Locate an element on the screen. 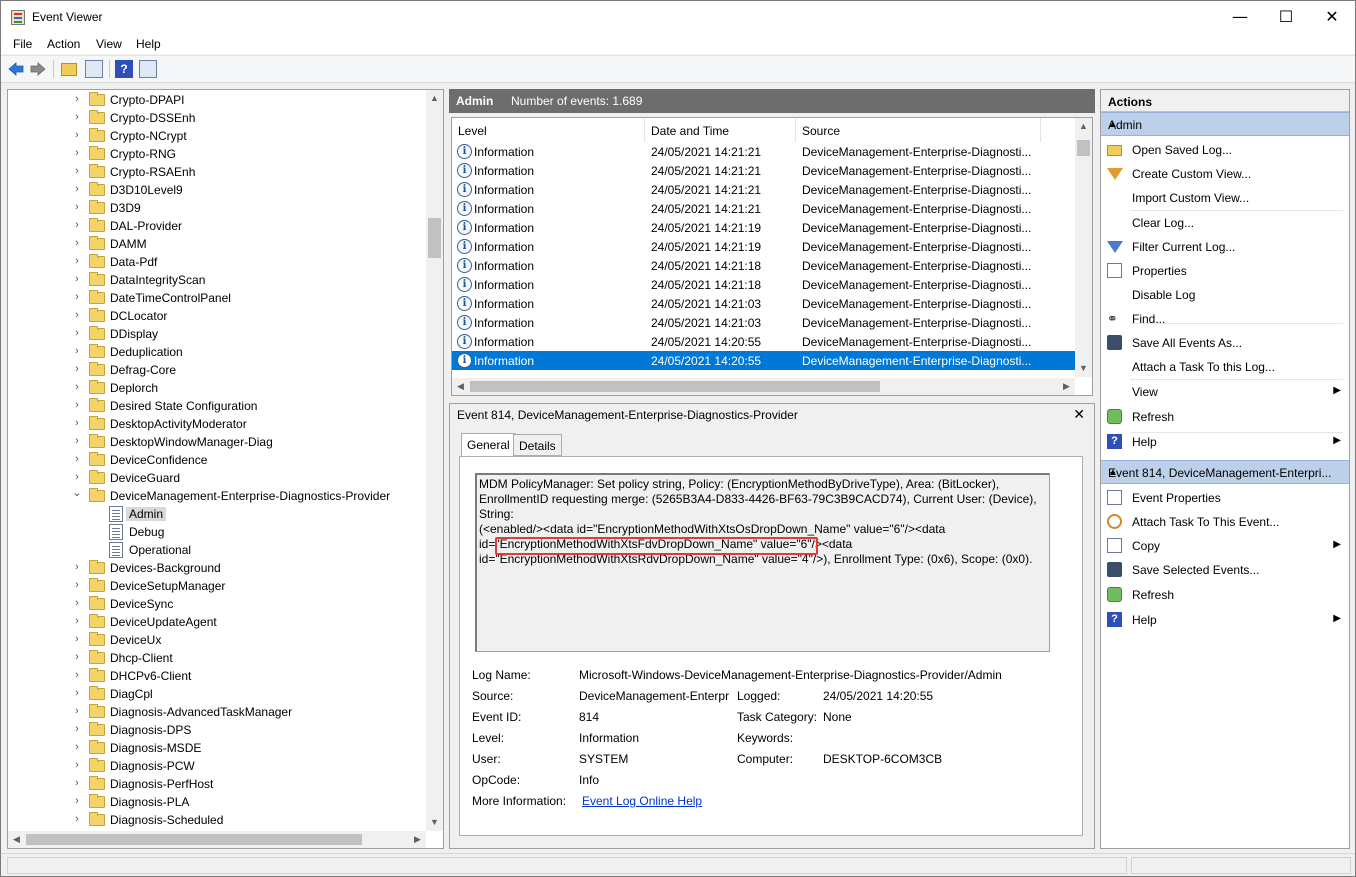 Image resolution: width=1356 pixels, height=877 pixels. column-header-source: Source is located at coordinates (918, 130).